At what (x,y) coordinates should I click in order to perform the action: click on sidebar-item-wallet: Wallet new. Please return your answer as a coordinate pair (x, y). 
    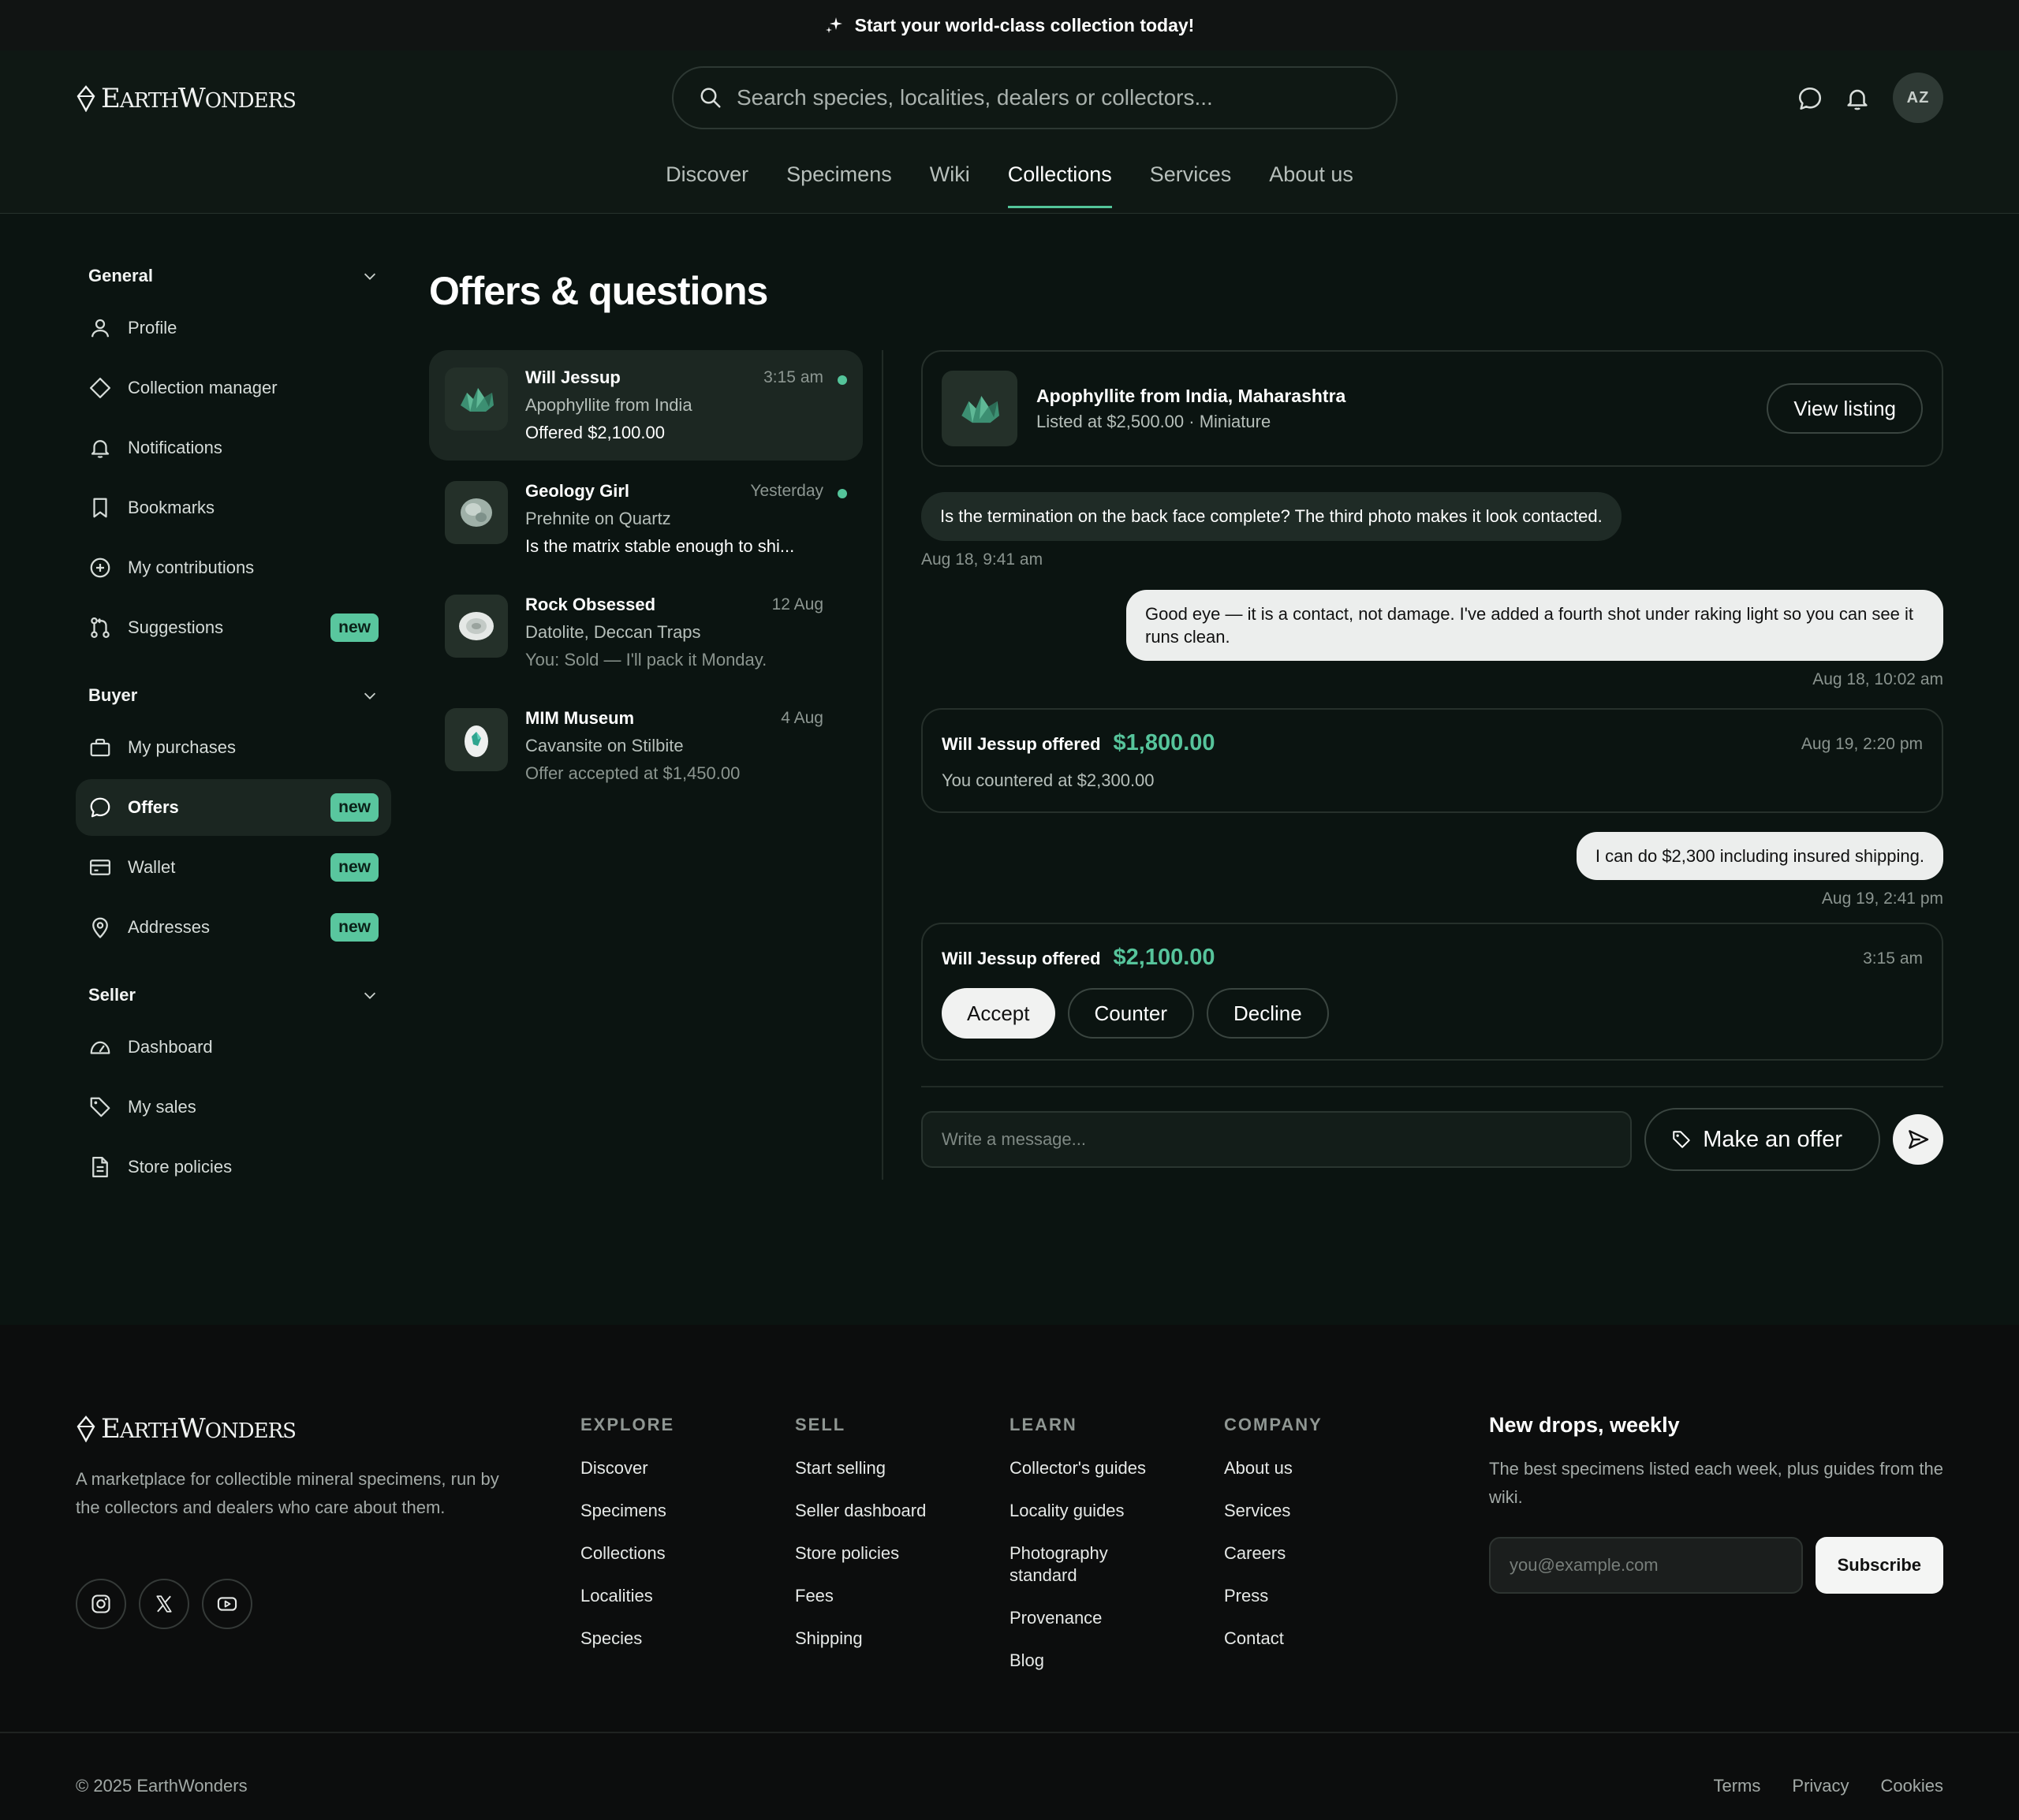
    Looking at the image, I should click on (233, 867).